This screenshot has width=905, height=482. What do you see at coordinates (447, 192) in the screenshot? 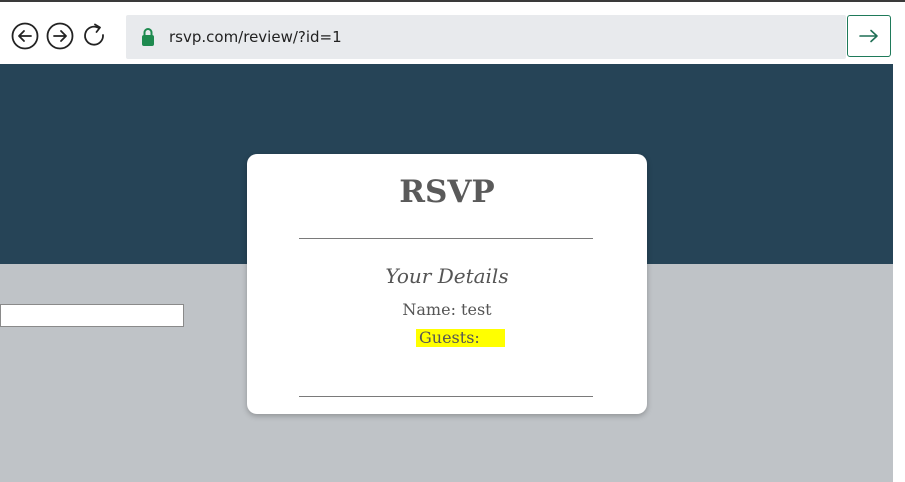
I see `card-title: RSVP` at bounding box center [447, 192].